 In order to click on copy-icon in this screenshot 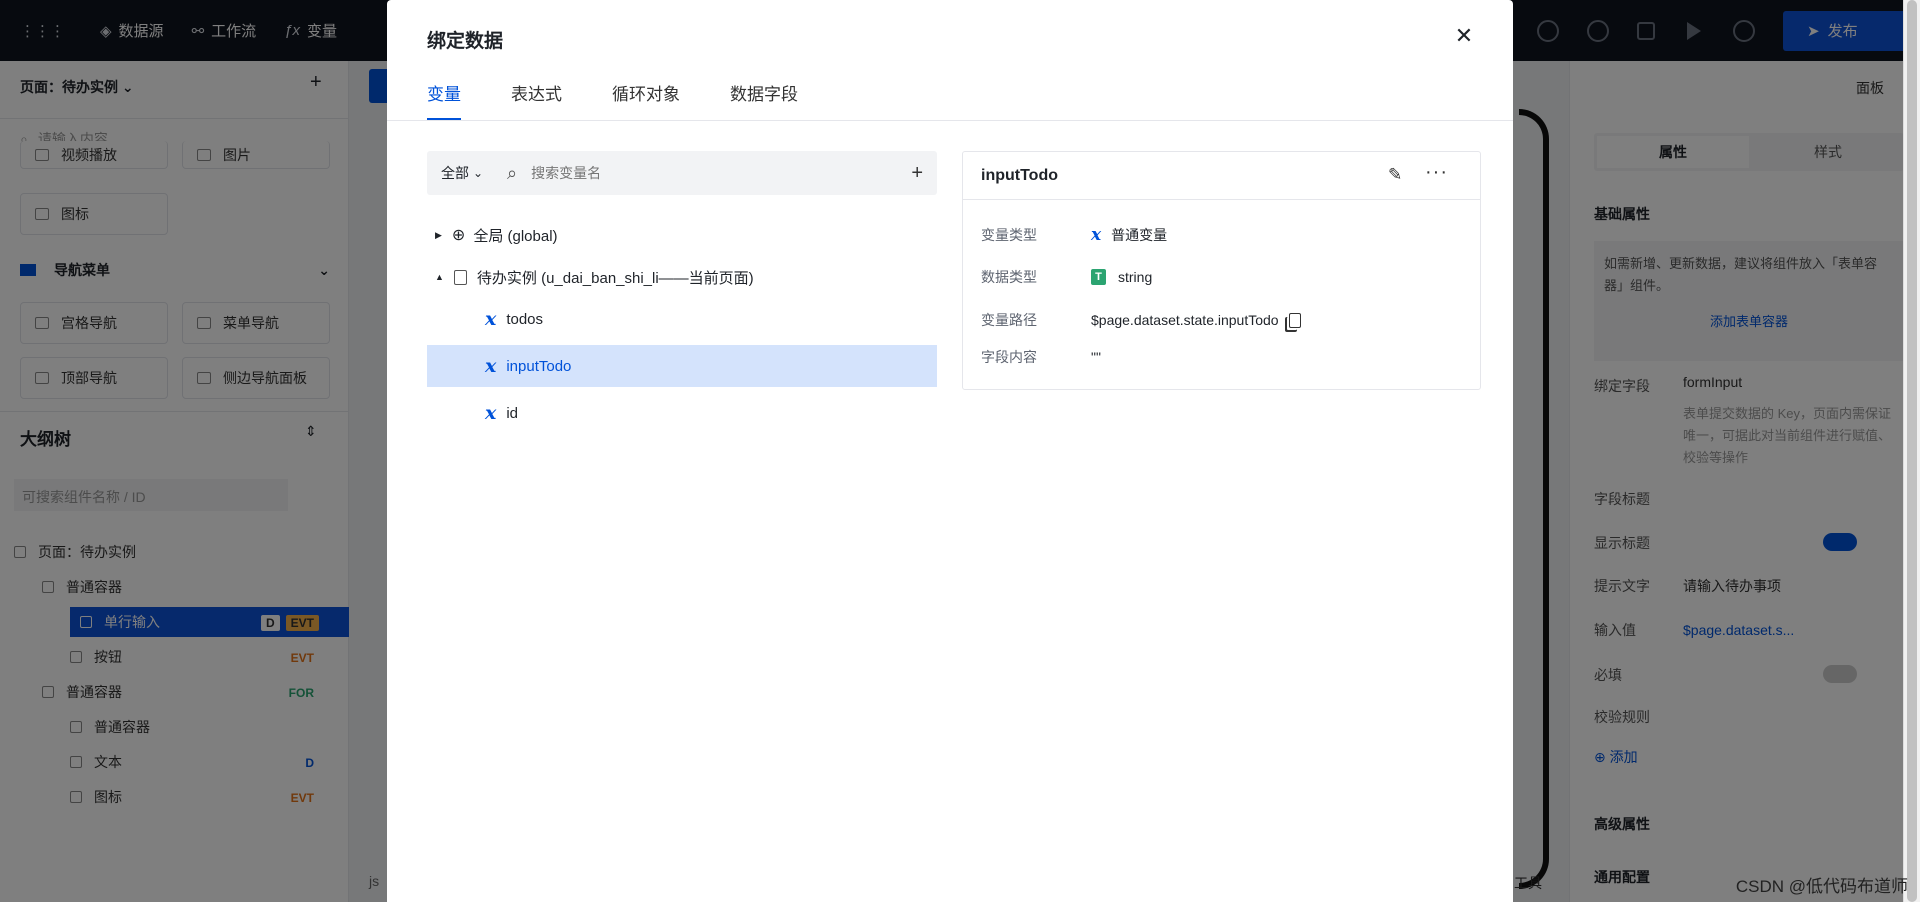, I will do `click(1294, 320)`.